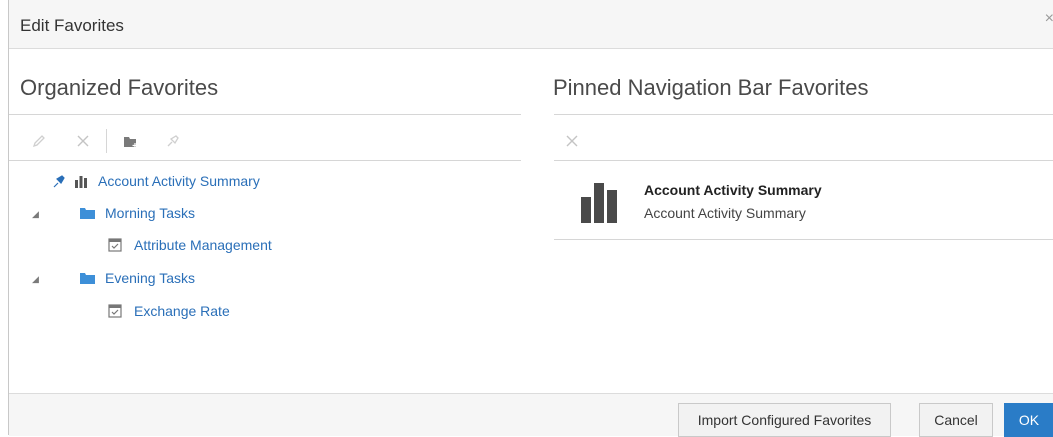 The width and height of the screenshot is (1053, 437). What do you see at coordinates (179, 181) in the screenshot?
I see `tree-item-label: Account Activity Summary` at bounding box center [179, 181].